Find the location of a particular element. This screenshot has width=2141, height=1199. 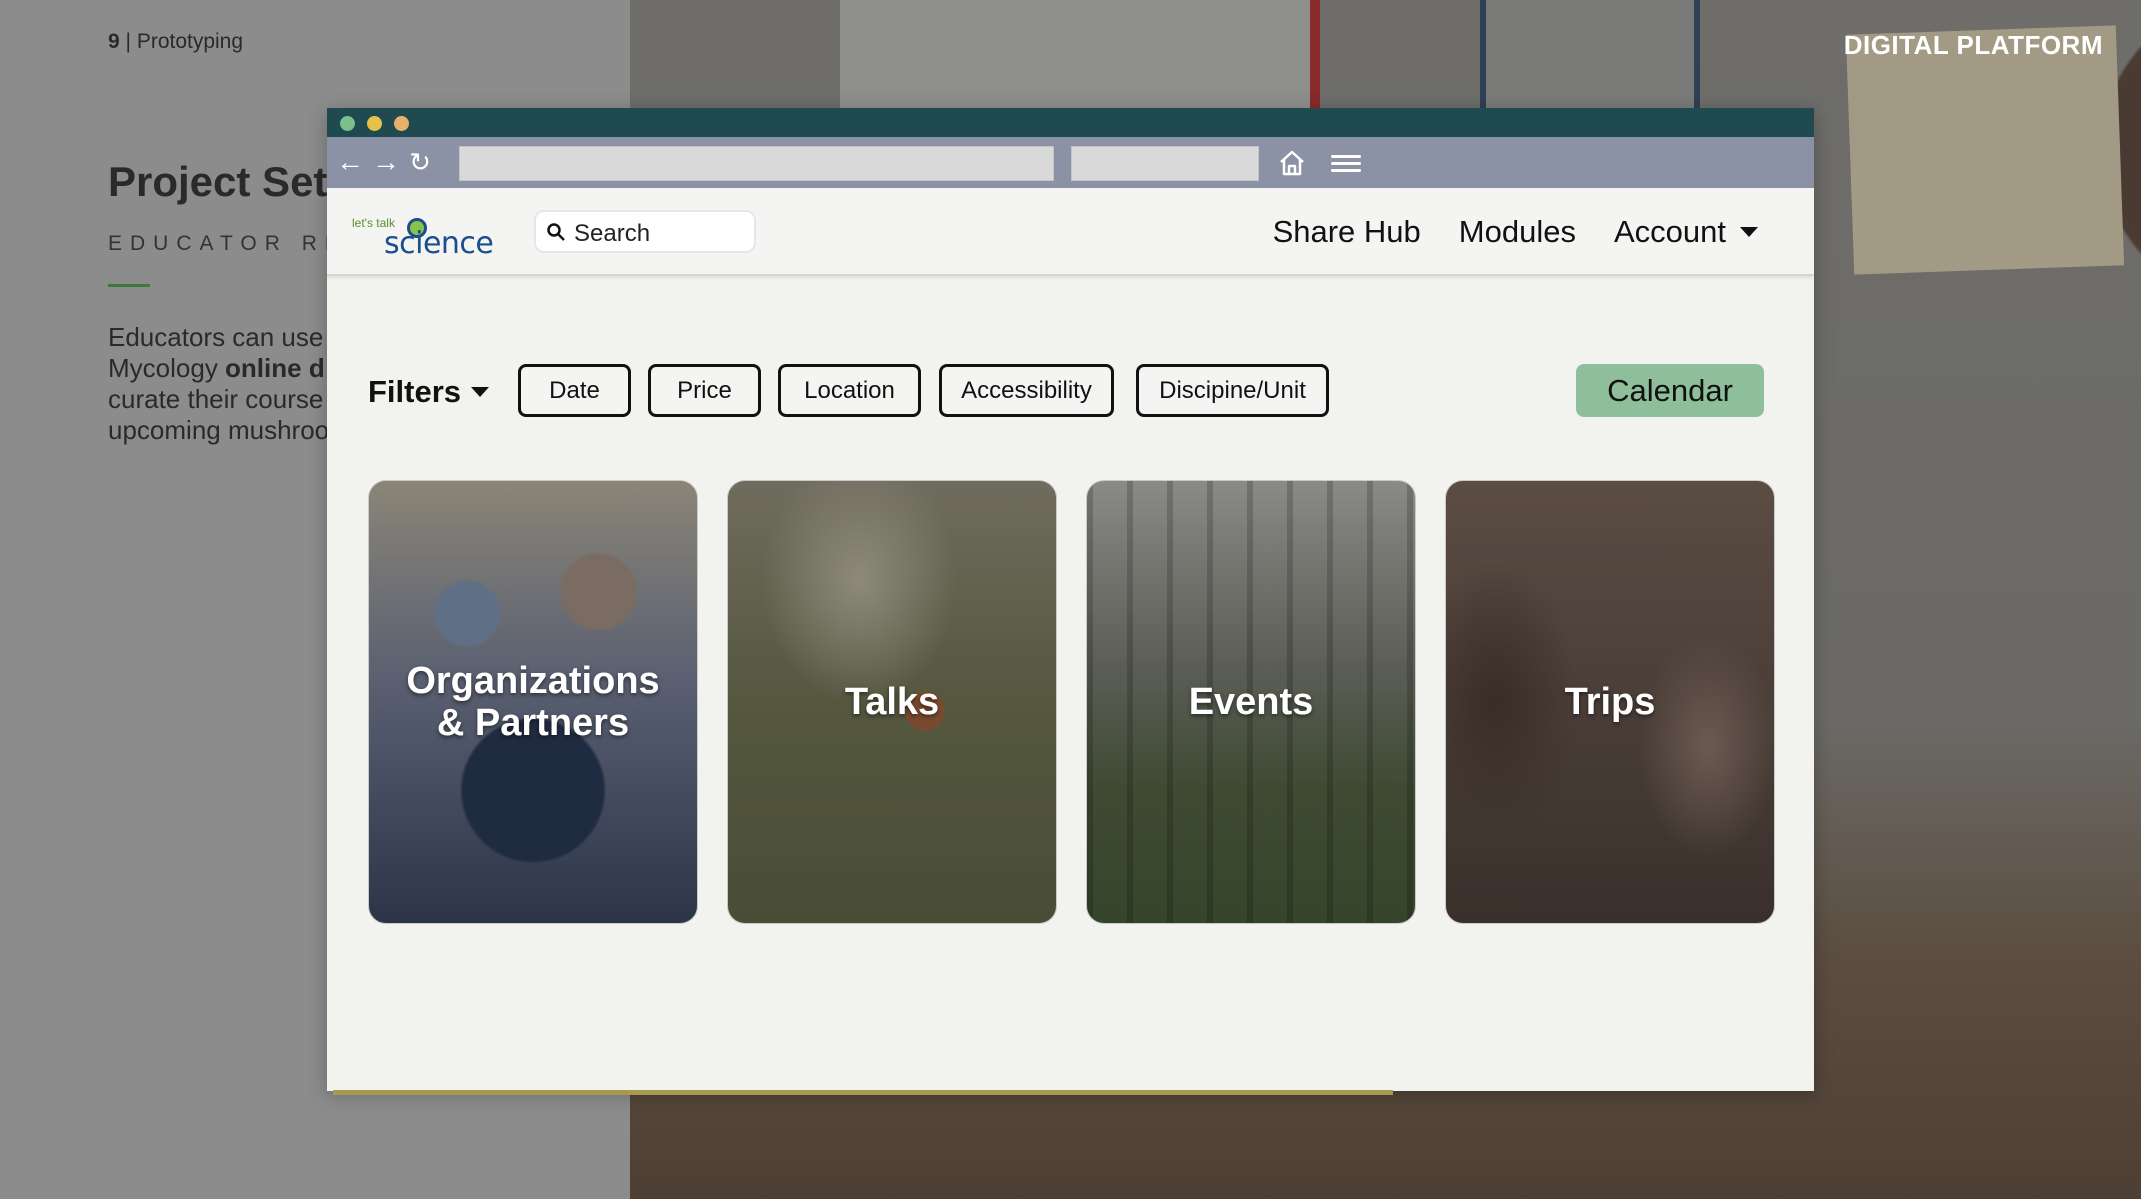

filters-dropdown: Filters is located at coordinates (429, 392).